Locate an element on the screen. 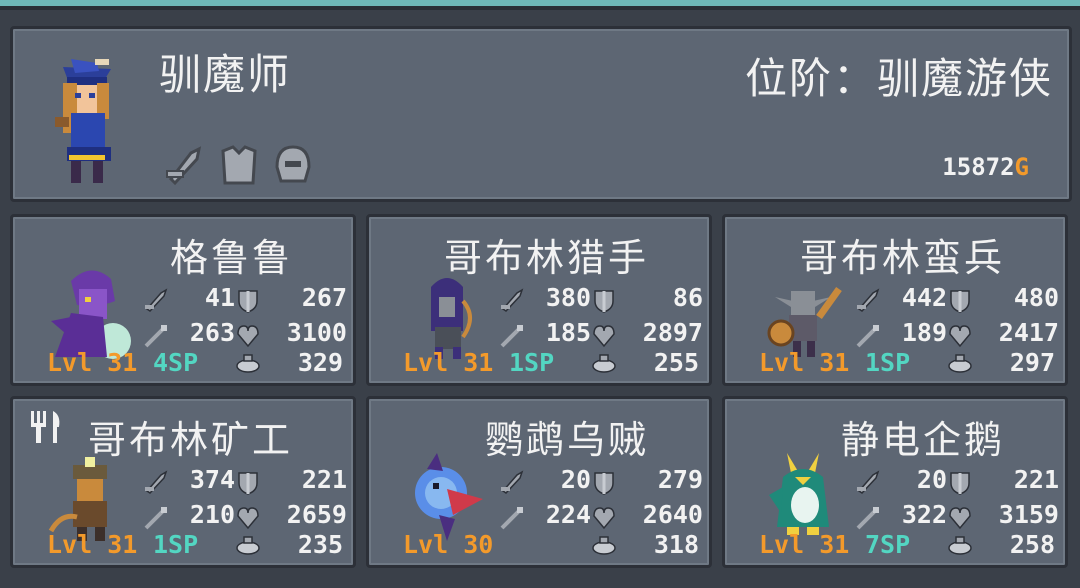 The height and width of the screenshot is (588, 1080). monster-stats: 442 480 189 2417 is located at coordinates (960, 318).